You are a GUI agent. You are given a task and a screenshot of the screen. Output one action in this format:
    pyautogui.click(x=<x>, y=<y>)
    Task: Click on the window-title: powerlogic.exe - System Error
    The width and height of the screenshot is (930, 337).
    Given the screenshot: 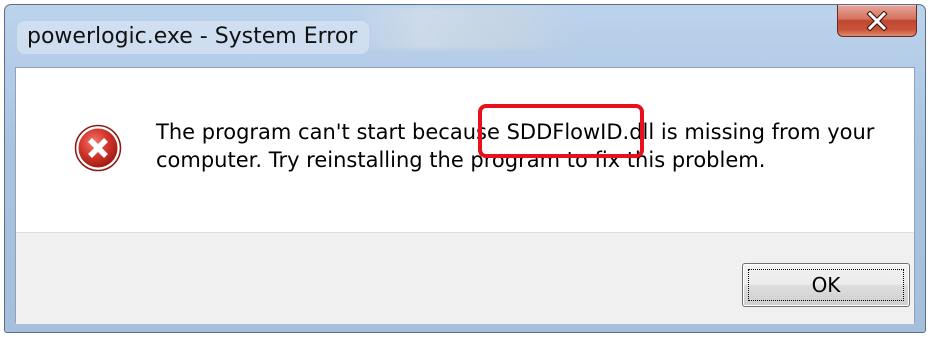 What is the action you would take?
    pyautogui.click(x=192, y=36)
    